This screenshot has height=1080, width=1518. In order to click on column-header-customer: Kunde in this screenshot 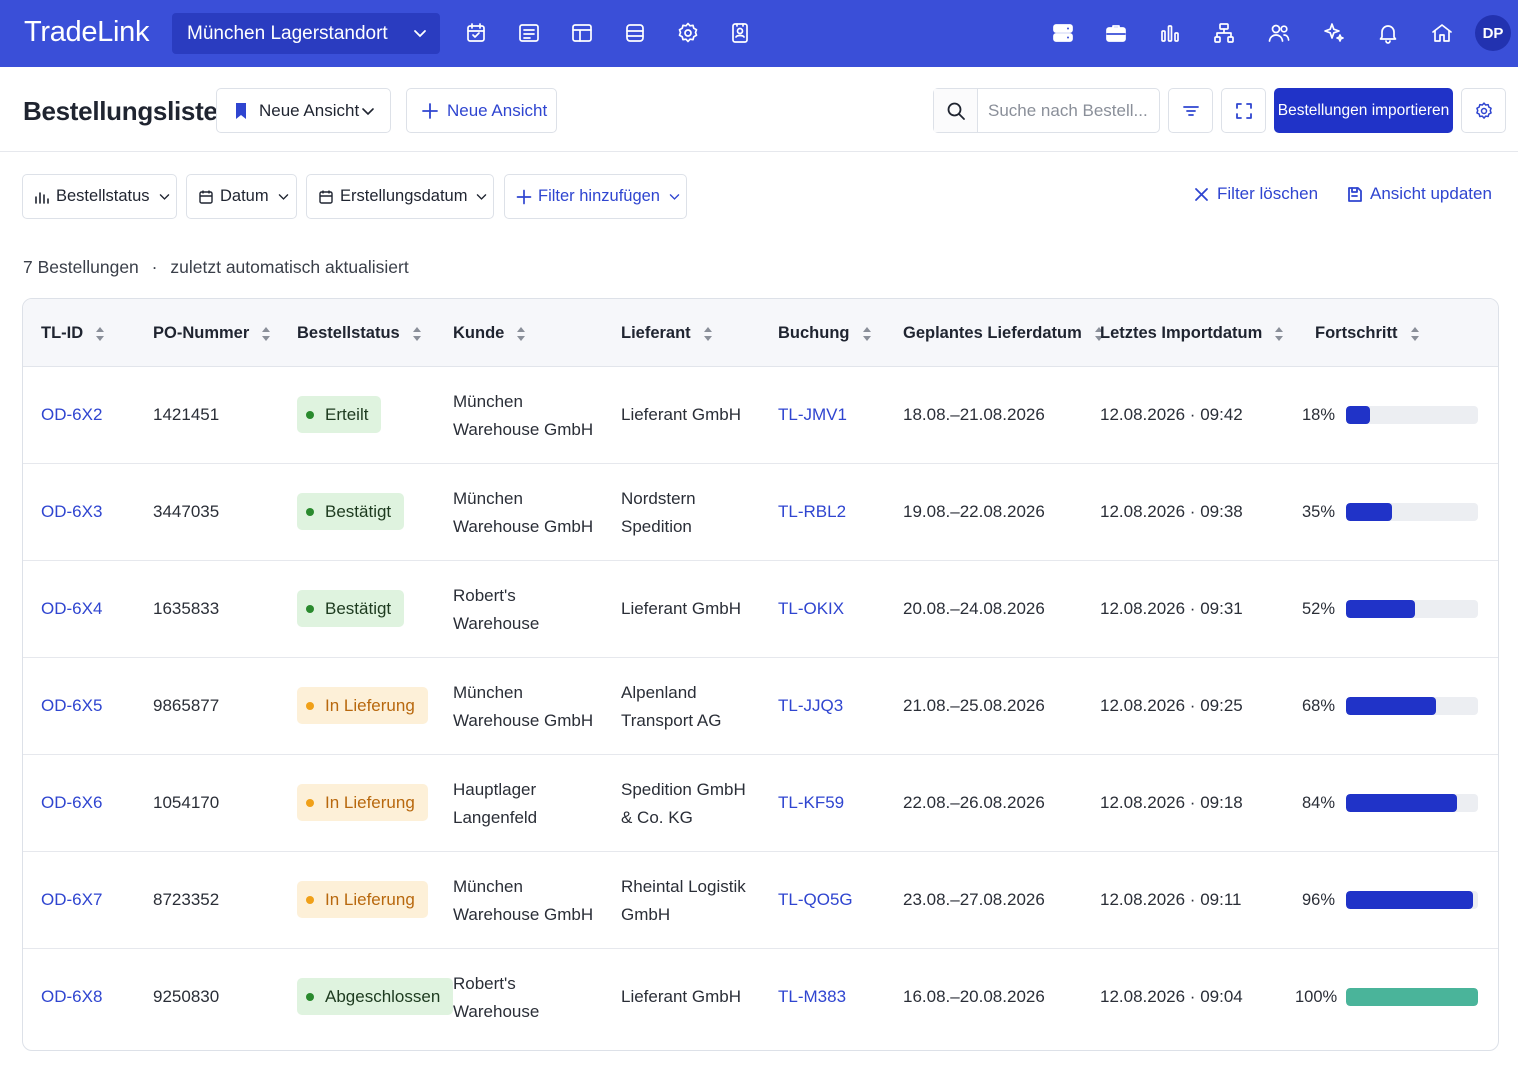, I will do `click(489, 333)`.